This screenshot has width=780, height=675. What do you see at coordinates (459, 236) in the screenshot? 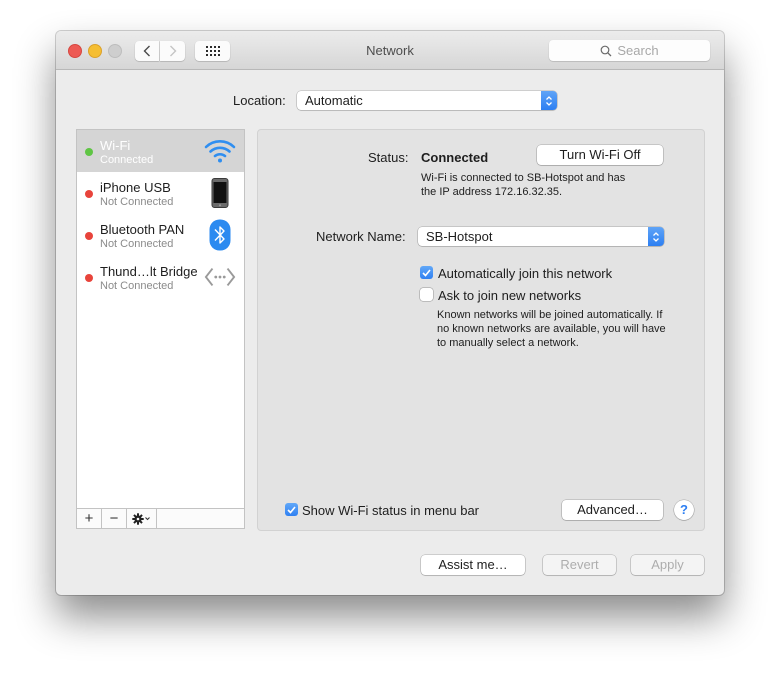
I see `network-name-value: SB-Hotspot` at bounding box center [459, 236].